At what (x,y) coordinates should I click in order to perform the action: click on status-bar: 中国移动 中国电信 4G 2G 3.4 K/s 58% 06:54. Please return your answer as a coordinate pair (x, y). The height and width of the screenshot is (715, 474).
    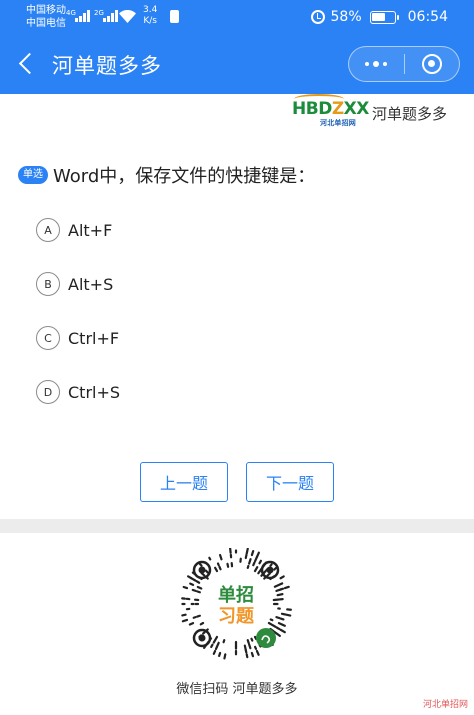
    Looking at the image, I should click on (237, 18).